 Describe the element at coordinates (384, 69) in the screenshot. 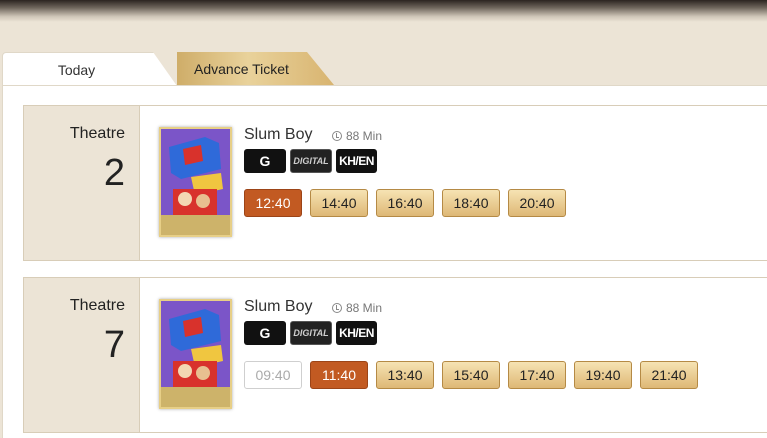

I see `tab-bar: Advance Ticket Today` at that location.